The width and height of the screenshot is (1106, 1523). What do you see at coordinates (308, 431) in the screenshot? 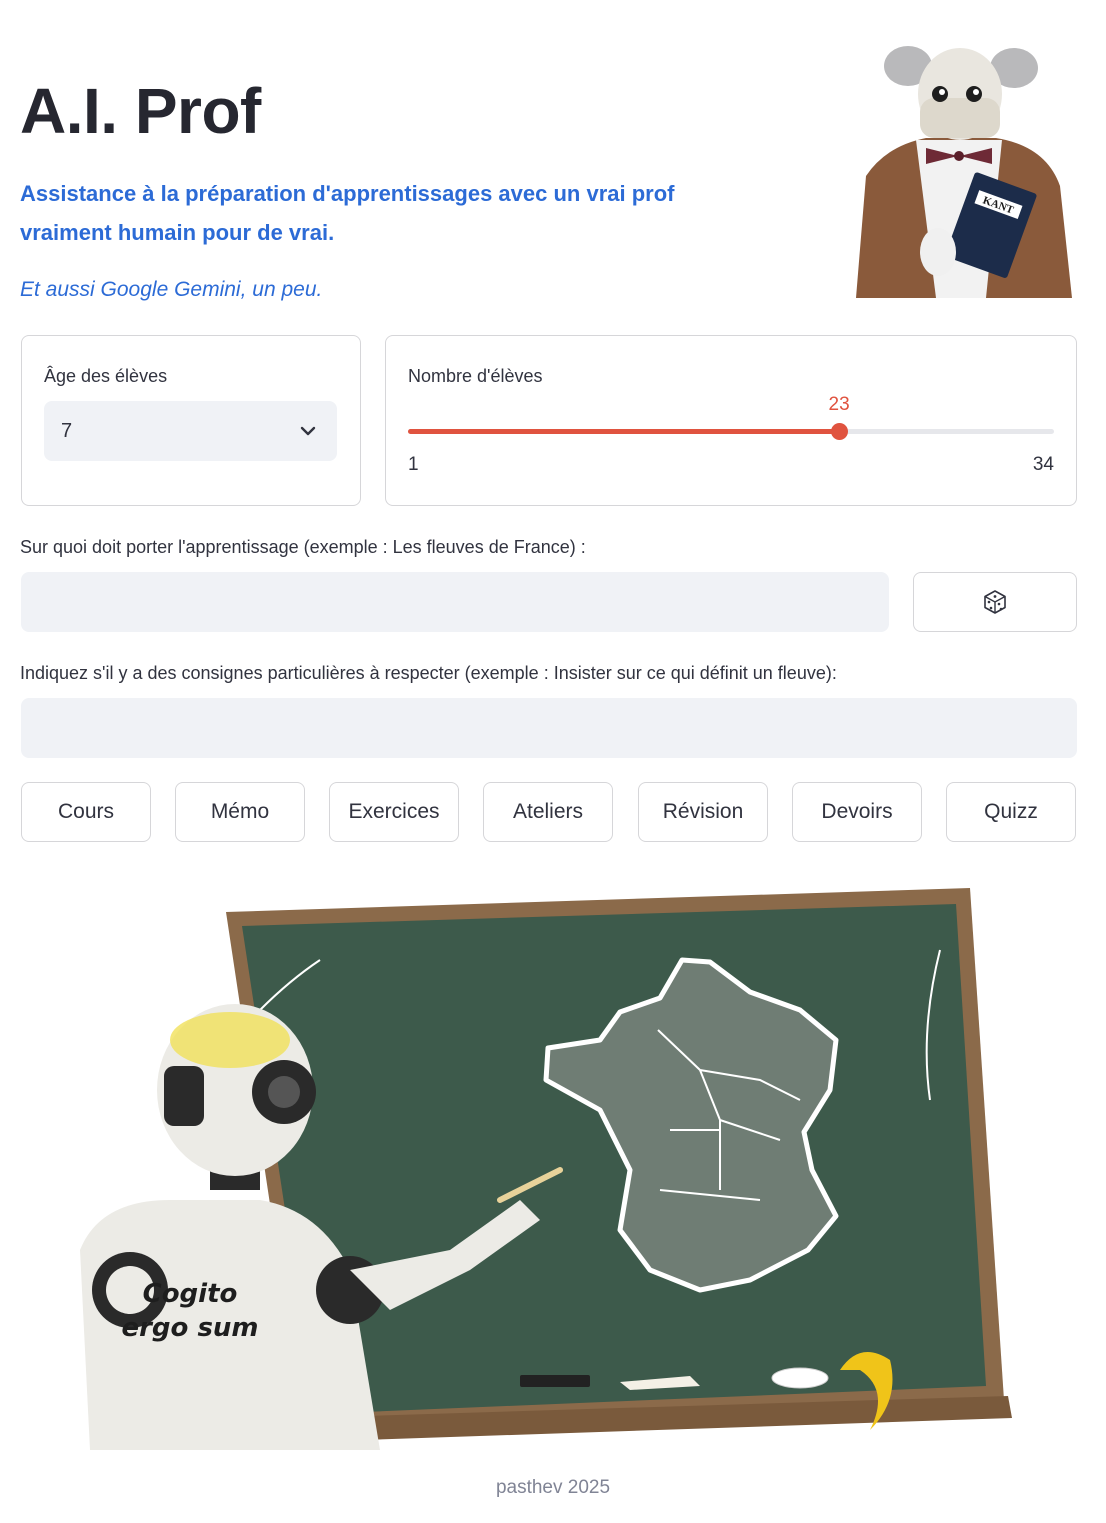
I see `chevron-down-icon` at bounding box center [308, 431].